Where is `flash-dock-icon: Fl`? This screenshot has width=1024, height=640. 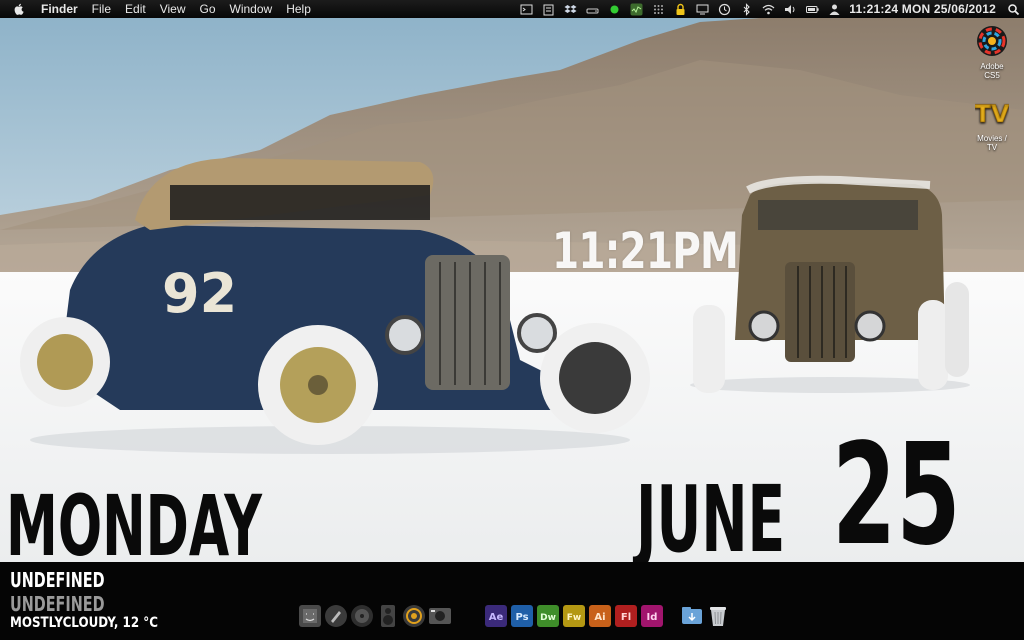
flash-dock-icon: Fl is located at coordinates (626, 616).